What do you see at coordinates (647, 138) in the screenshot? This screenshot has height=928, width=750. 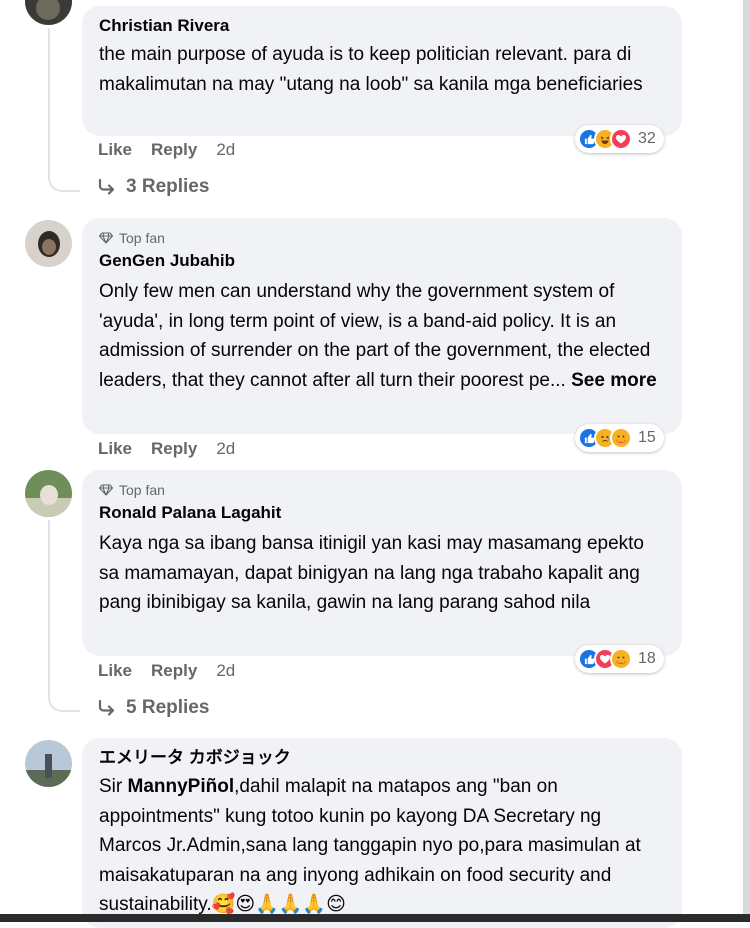 I see `reaction-count: 32` at bounding box center [647, 138].